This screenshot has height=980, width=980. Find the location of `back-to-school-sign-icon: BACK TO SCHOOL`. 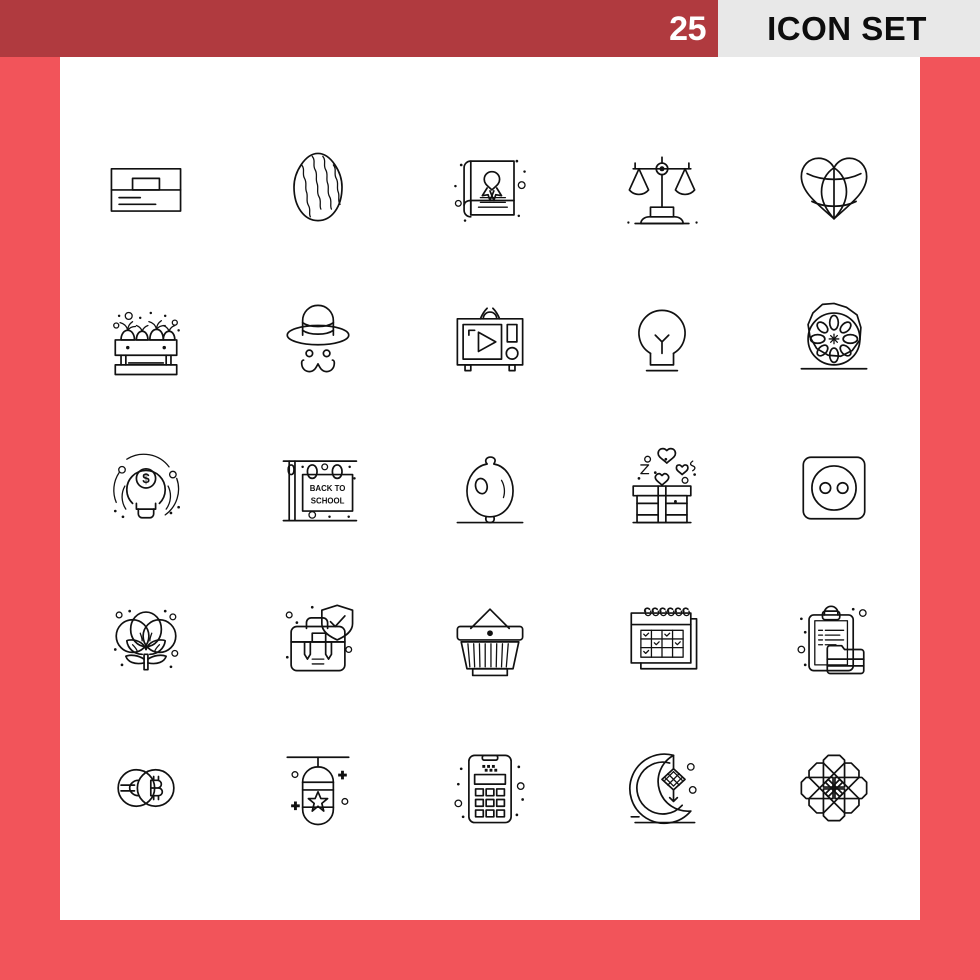

back-to-school-sign-icon: BACK TO SCHOOL is located at coordinates (318, 488).